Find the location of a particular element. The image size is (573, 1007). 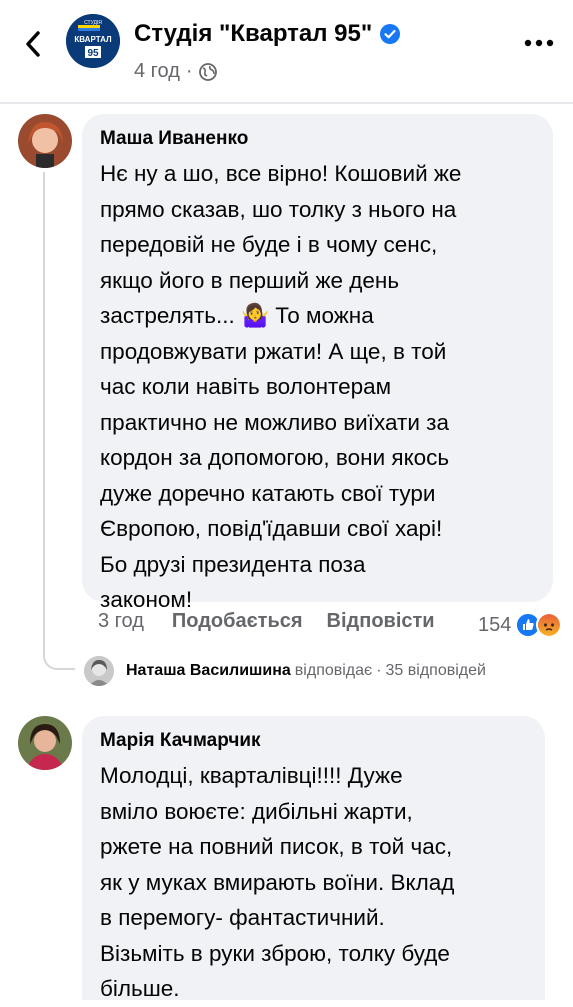

reply-author: Наташа Василишина is located at coordinates (208, 671).